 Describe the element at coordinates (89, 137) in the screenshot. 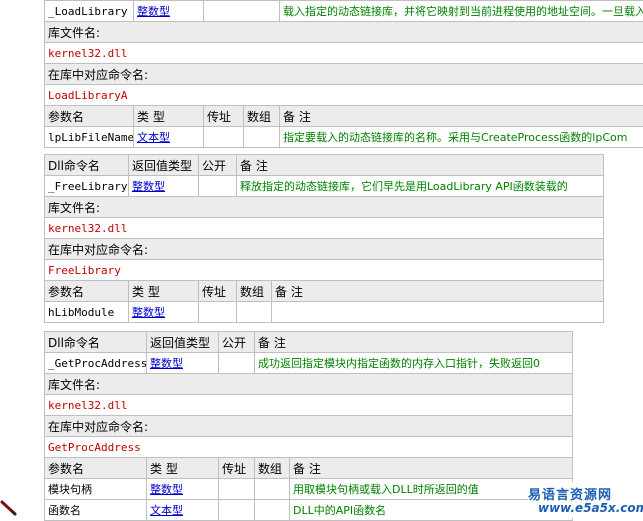

I see `param-name: lpLibFileName` at that location.